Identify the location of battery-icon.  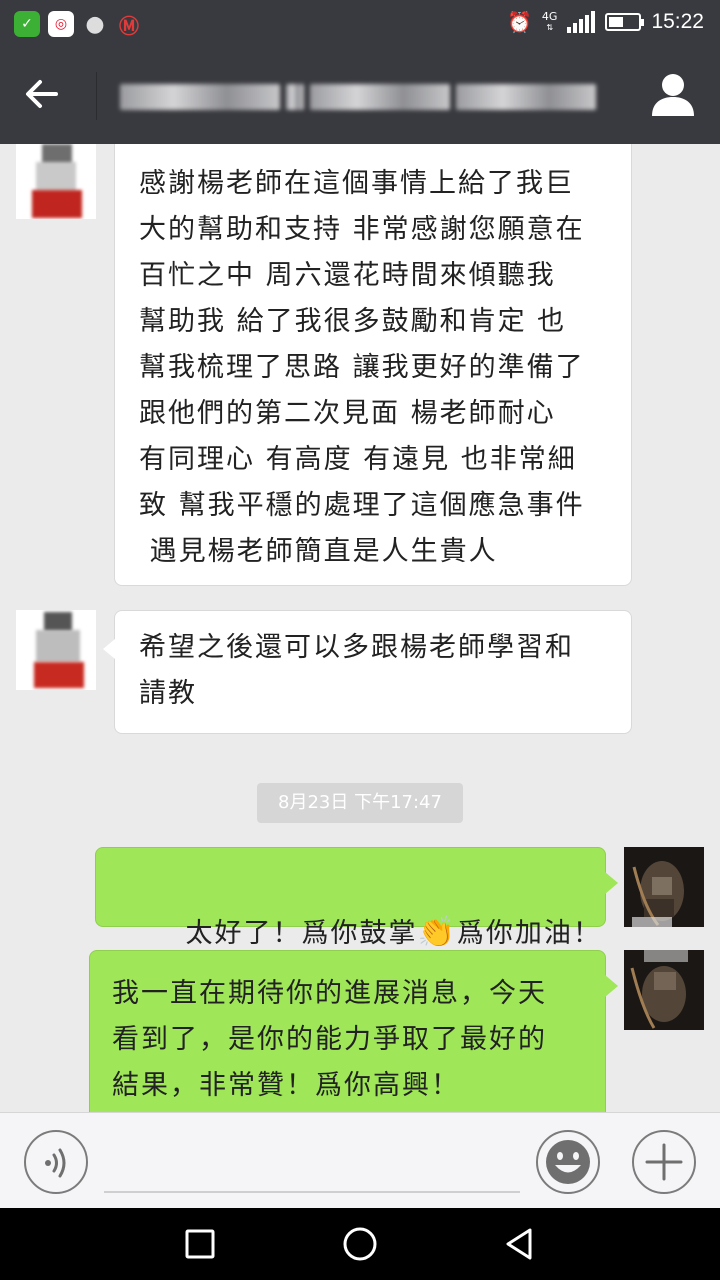
(625, 22).